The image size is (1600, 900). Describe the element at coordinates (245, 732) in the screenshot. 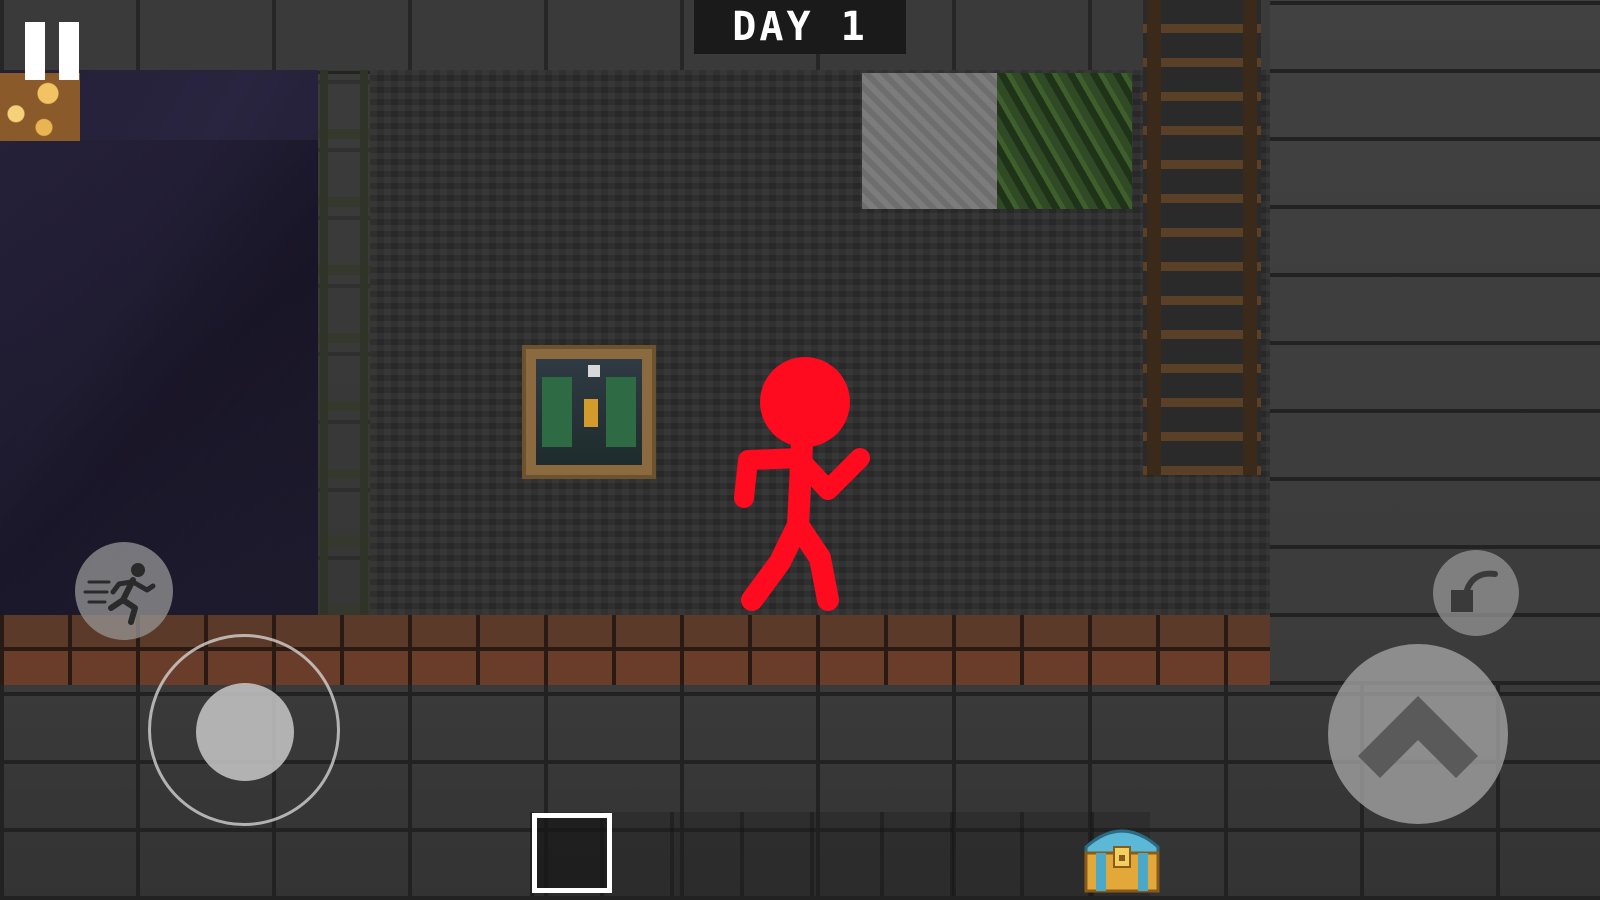

I see `joystick-knob` at that location.